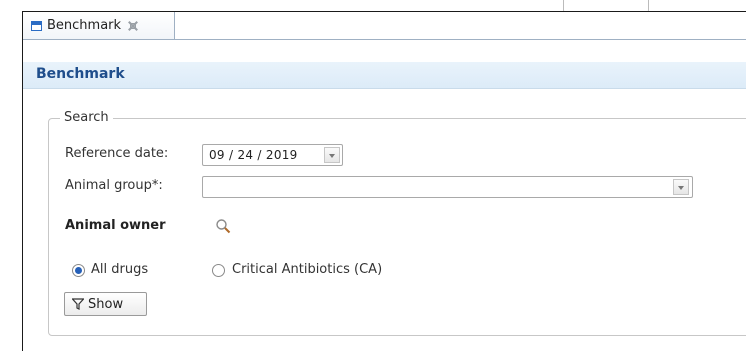 This screenshot has height=351, width=746. I want to click on radio-all-drugs-label: All drugs, so click(120, 269).